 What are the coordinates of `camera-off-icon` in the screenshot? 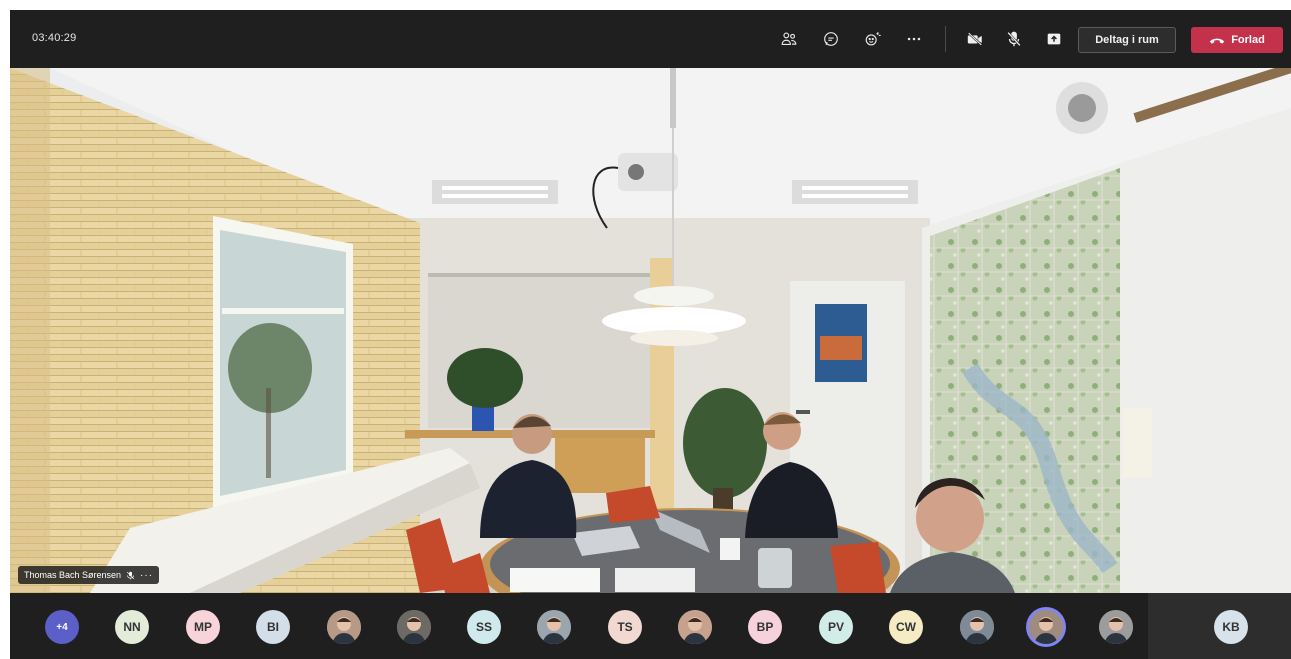 It's located at (975, 39).